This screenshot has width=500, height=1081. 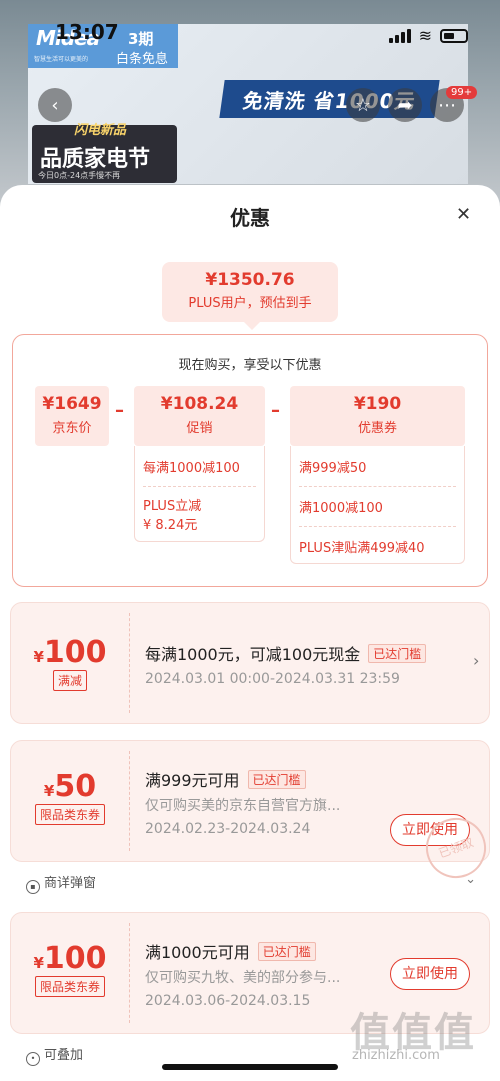 What do you see at coordinates (100, 130) in the screenshot?
I see `festival-top-label: 闪电新品` at bounding box center [100, 130].